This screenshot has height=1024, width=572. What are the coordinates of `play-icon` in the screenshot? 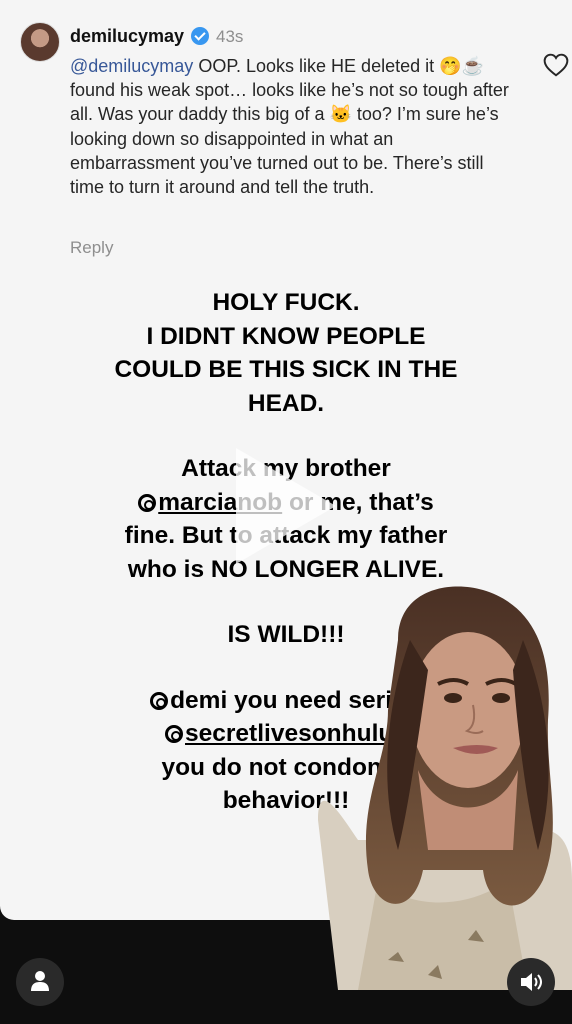 It's located at (286, 506).